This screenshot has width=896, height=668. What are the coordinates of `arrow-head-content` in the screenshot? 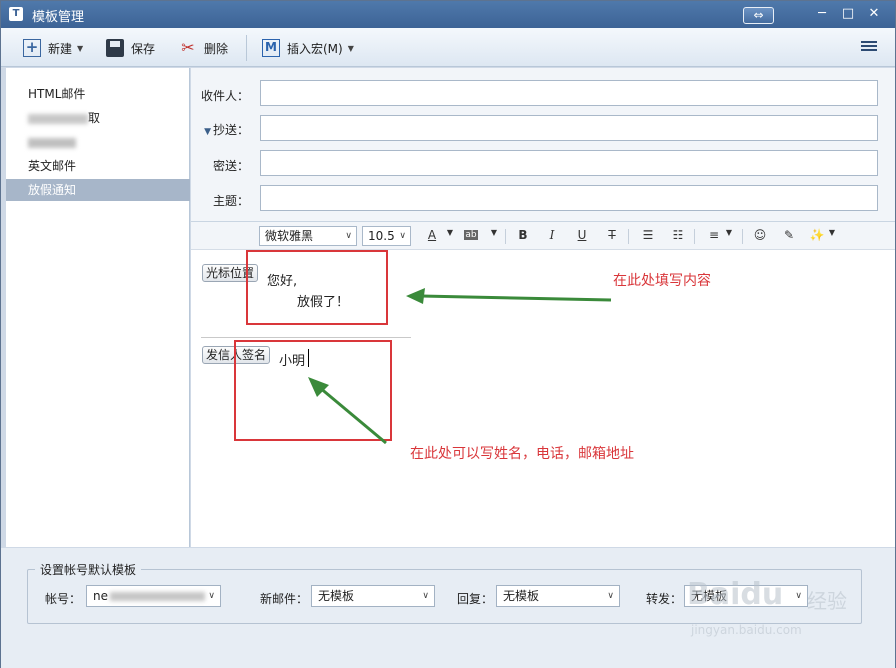 It's located at (415, 296).